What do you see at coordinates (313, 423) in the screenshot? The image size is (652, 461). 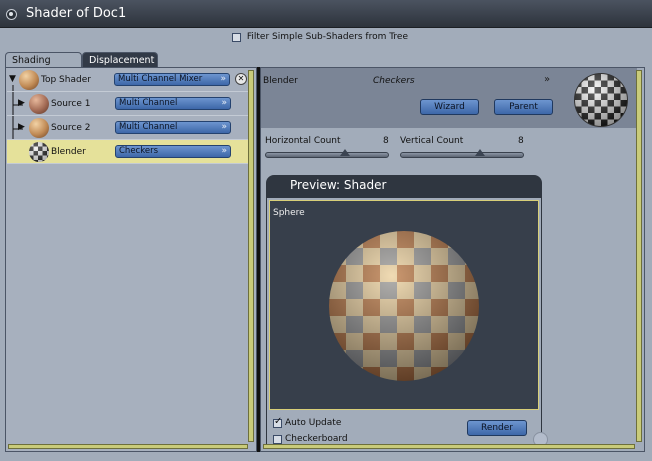 I see `auto-update-label: Auto Update` at bounding box center [313, 423].